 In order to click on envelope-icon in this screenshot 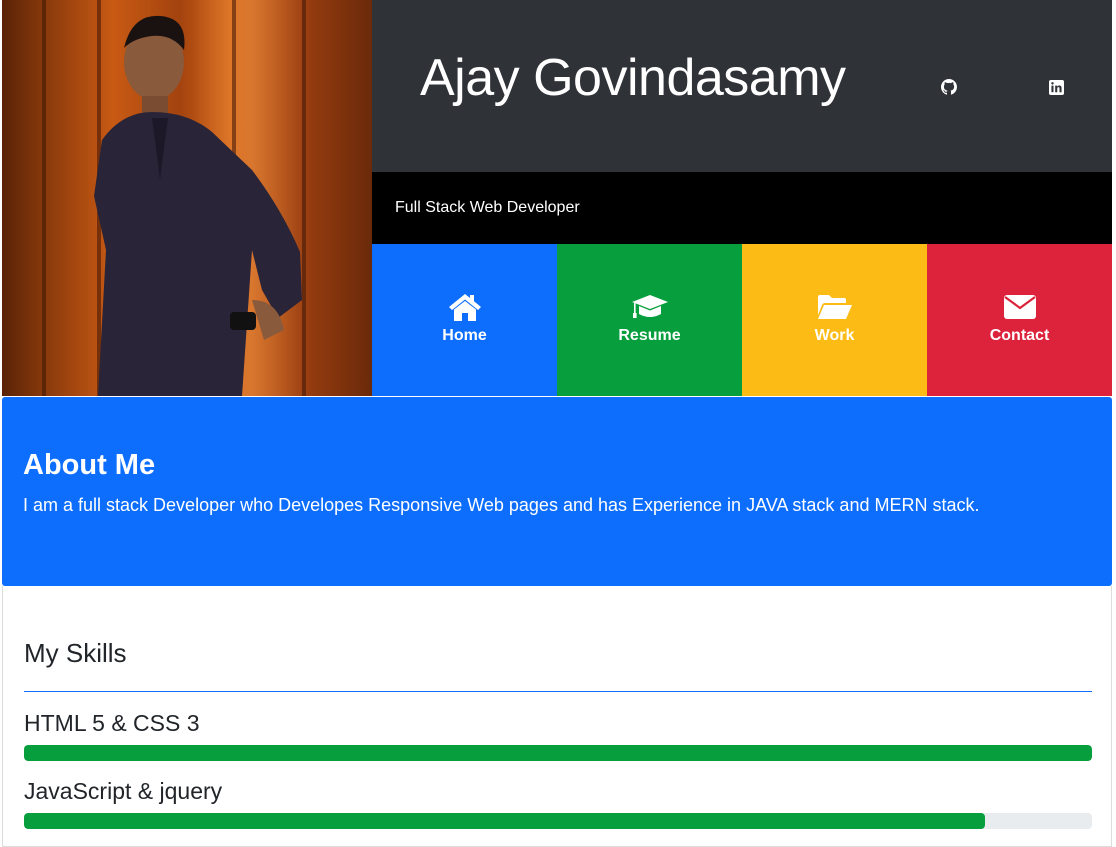, I will do `click(1020, 307)`.